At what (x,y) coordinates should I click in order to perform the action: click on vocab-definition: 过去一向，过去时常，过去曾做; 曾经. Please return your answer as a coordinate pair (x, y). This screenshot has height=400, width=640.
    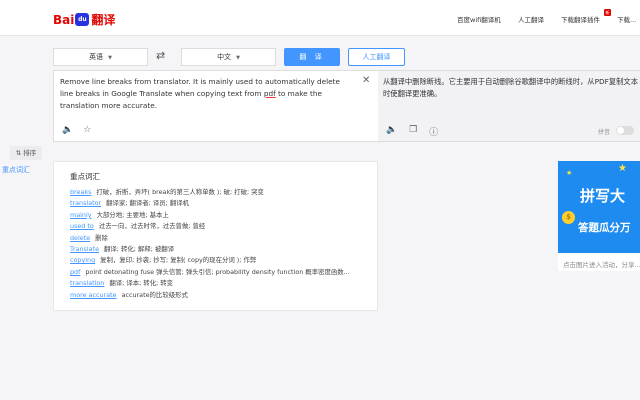
    Looking at the image, I should click on (152, 226).